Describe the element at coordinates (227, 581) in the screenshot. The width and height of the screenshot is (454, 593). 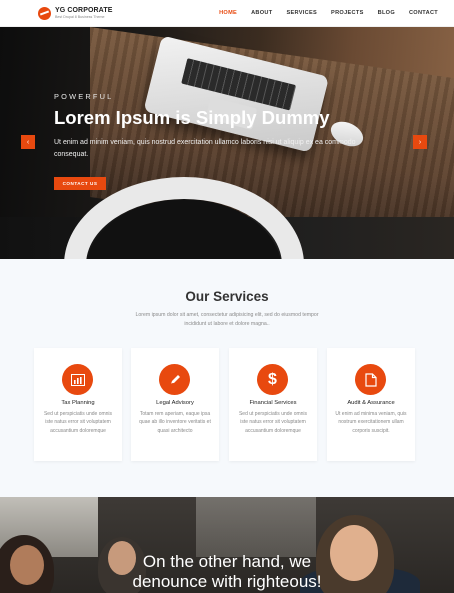
I see `banner-title-line2: denounce with righteous!` at that location.